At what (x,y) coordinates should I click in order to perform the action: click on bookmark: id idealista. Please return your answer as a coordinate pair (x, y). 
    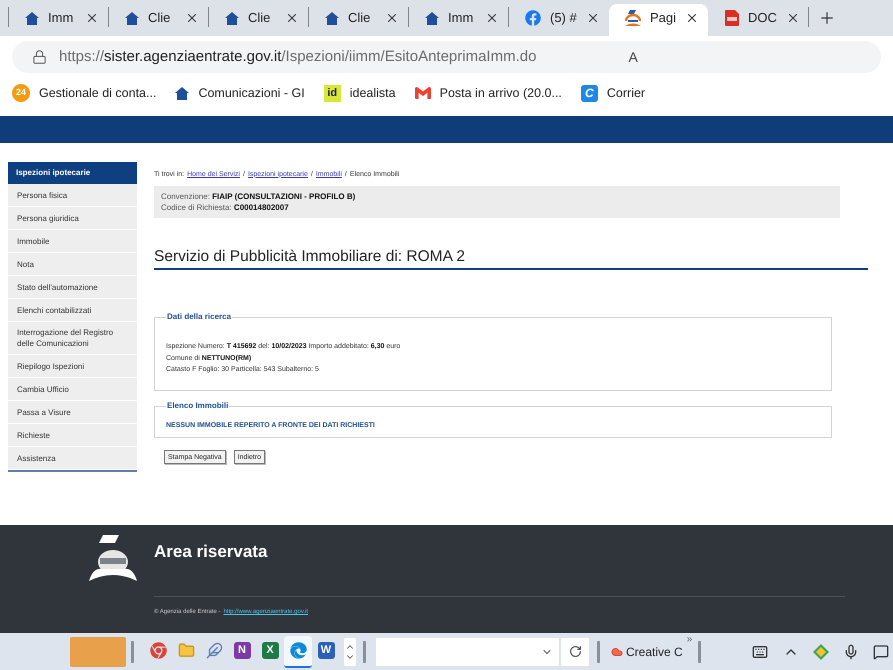
    Looking at the image, I should click on (360, 93).